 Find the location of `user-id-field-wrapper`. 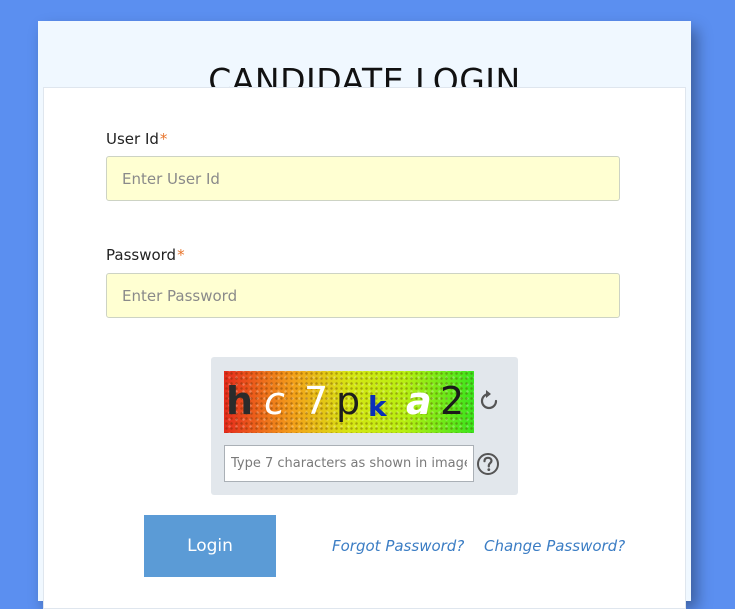

user-id-field-wrapper is located at coordinates (363, 178).